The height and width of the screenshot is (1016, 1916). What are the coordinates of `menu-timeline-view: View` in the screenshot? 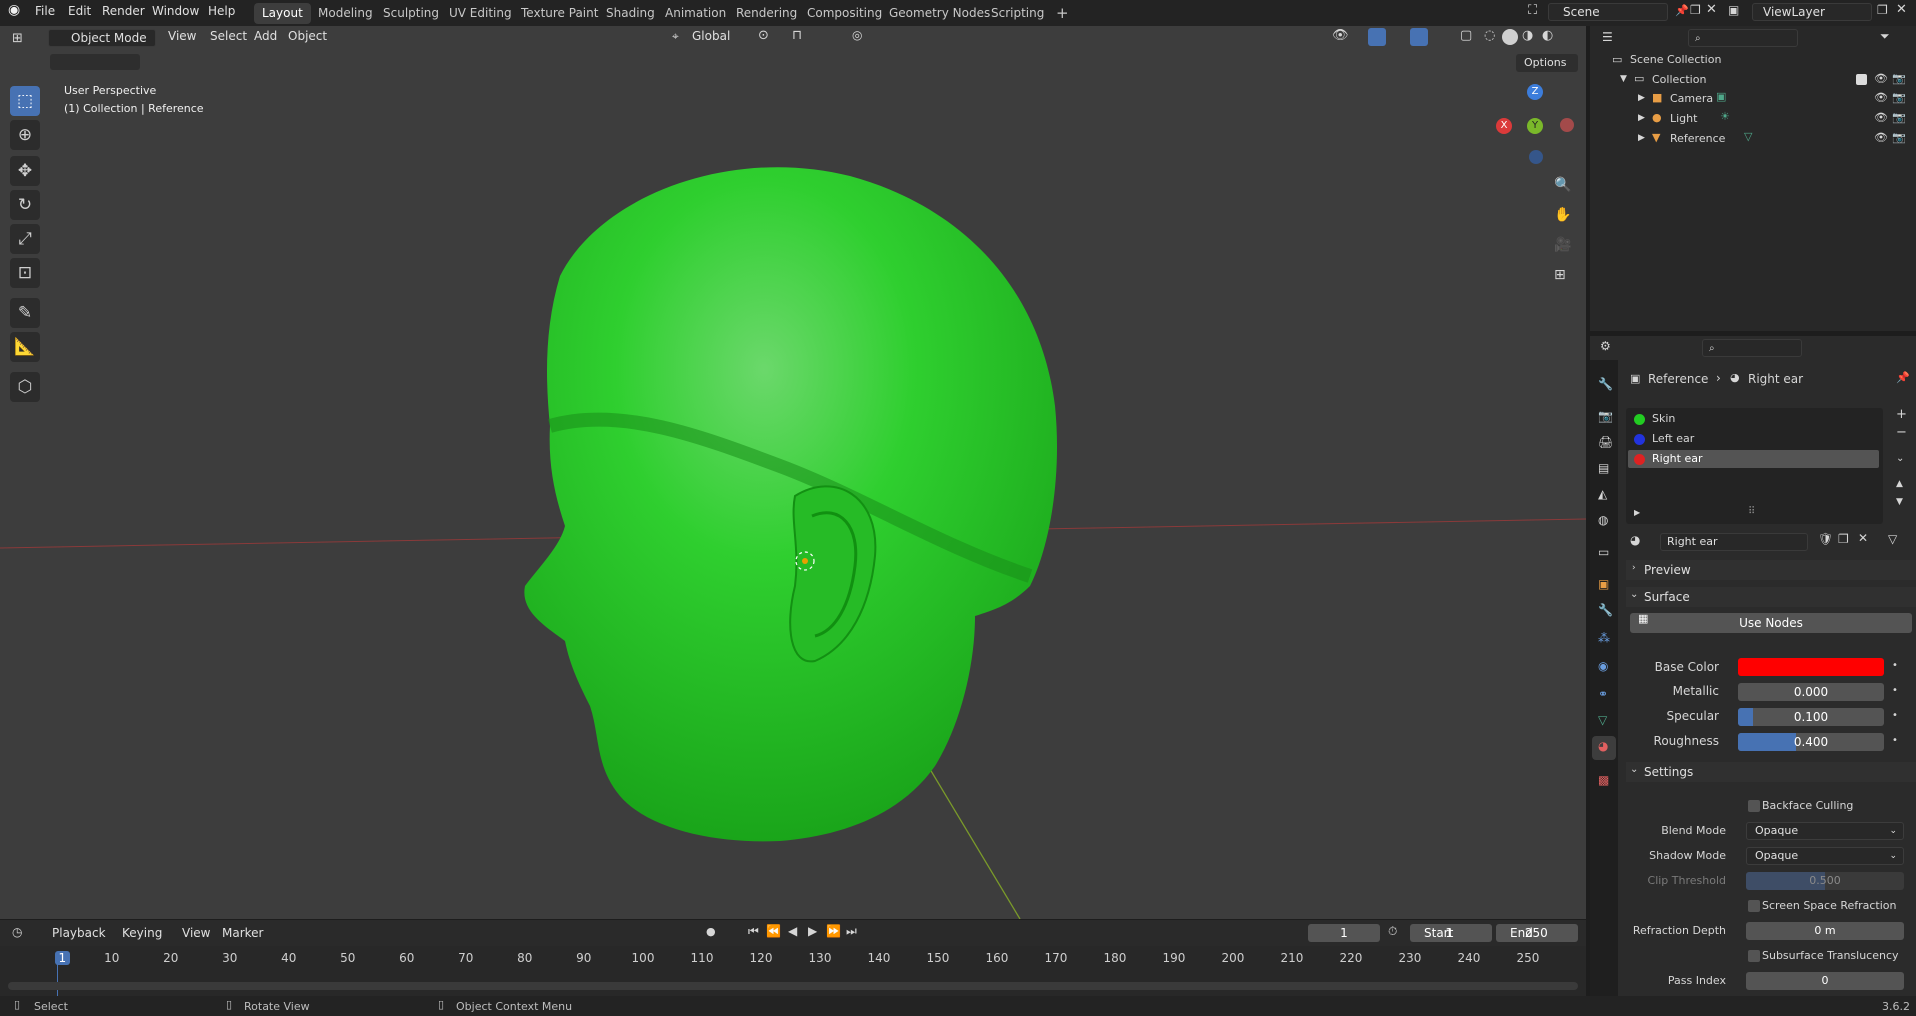 It's located at (196, 933).